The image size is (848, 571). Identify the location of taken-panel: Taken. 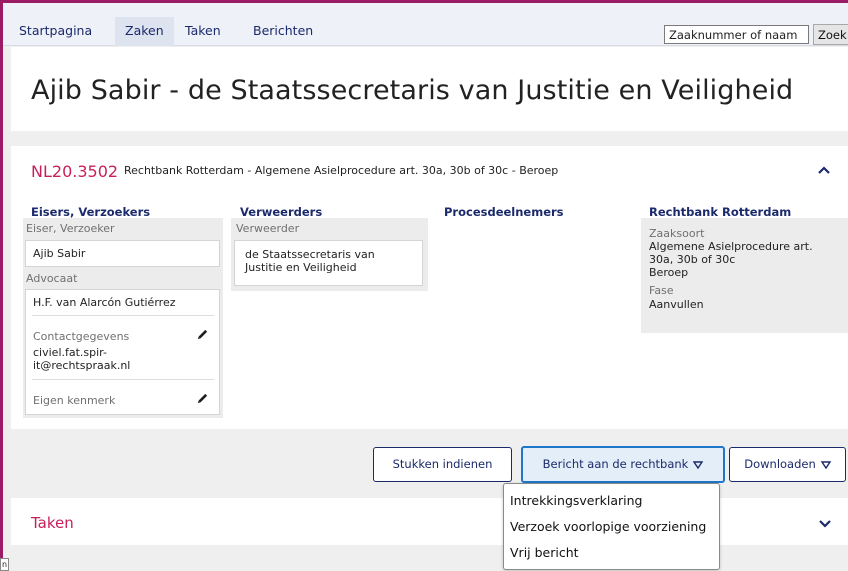
(429, 521).